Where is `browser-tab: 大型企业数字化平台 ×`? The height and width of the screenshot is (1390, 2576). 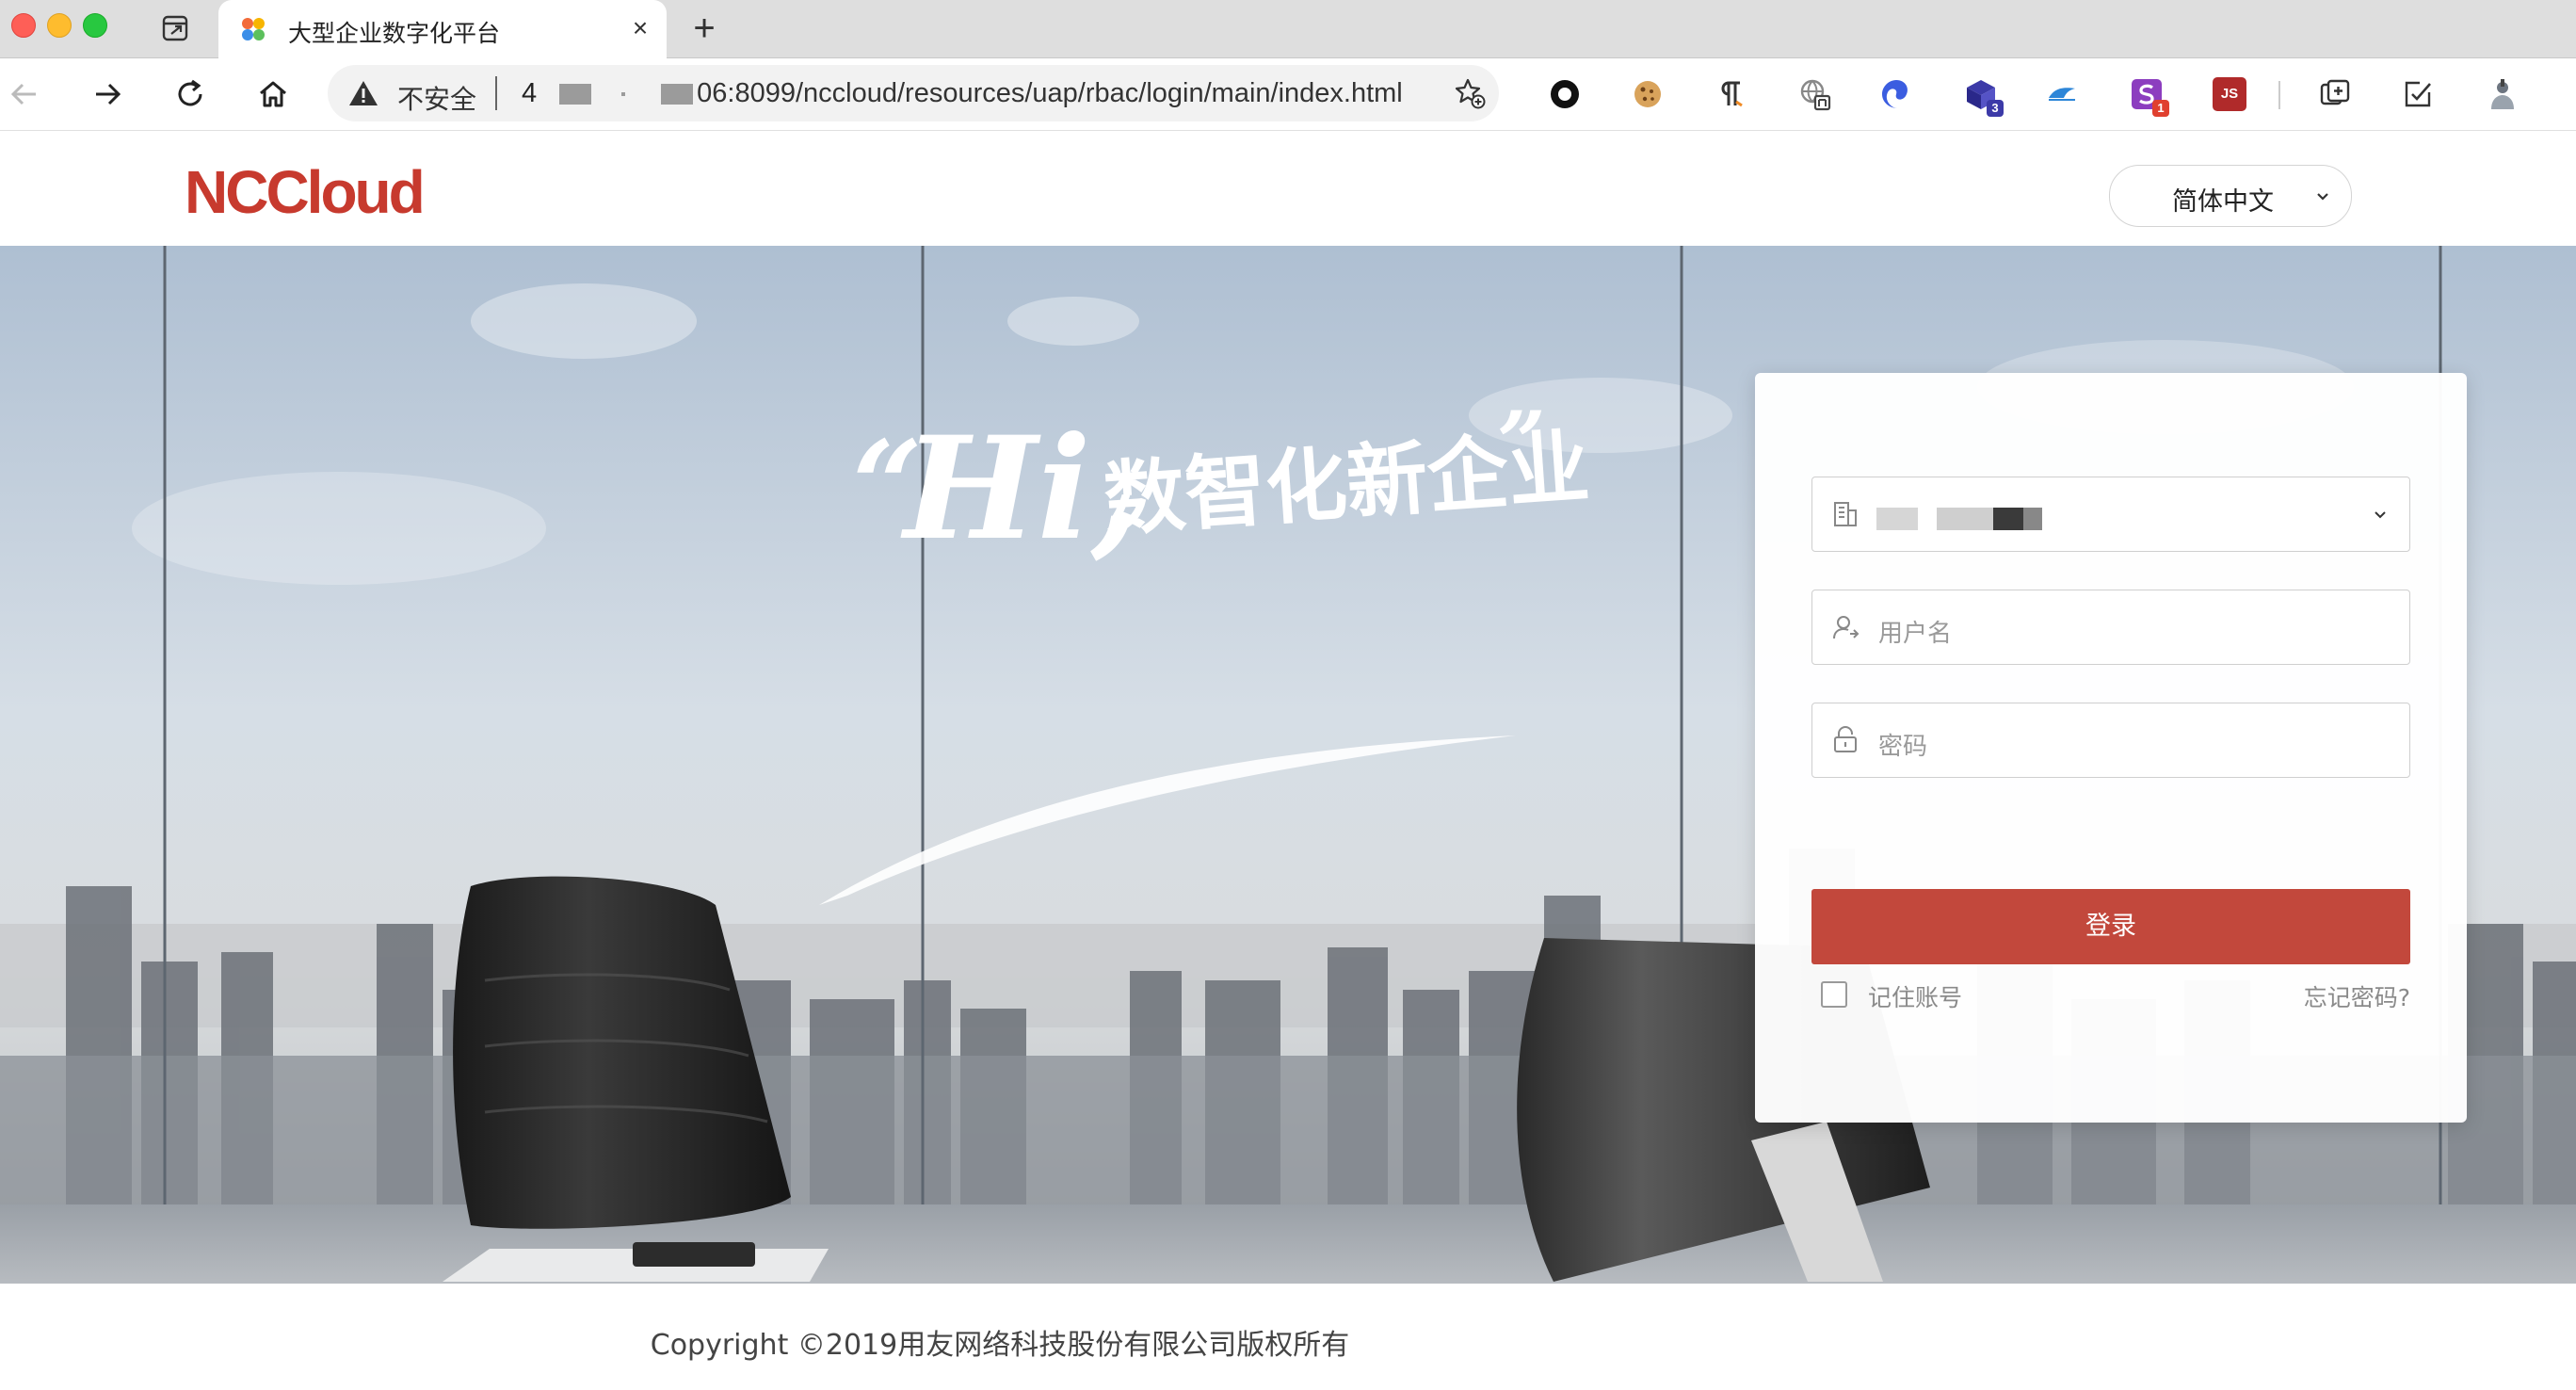 browser-tab: 大型企业数字化平台 × is located at coordinates (442, 29).